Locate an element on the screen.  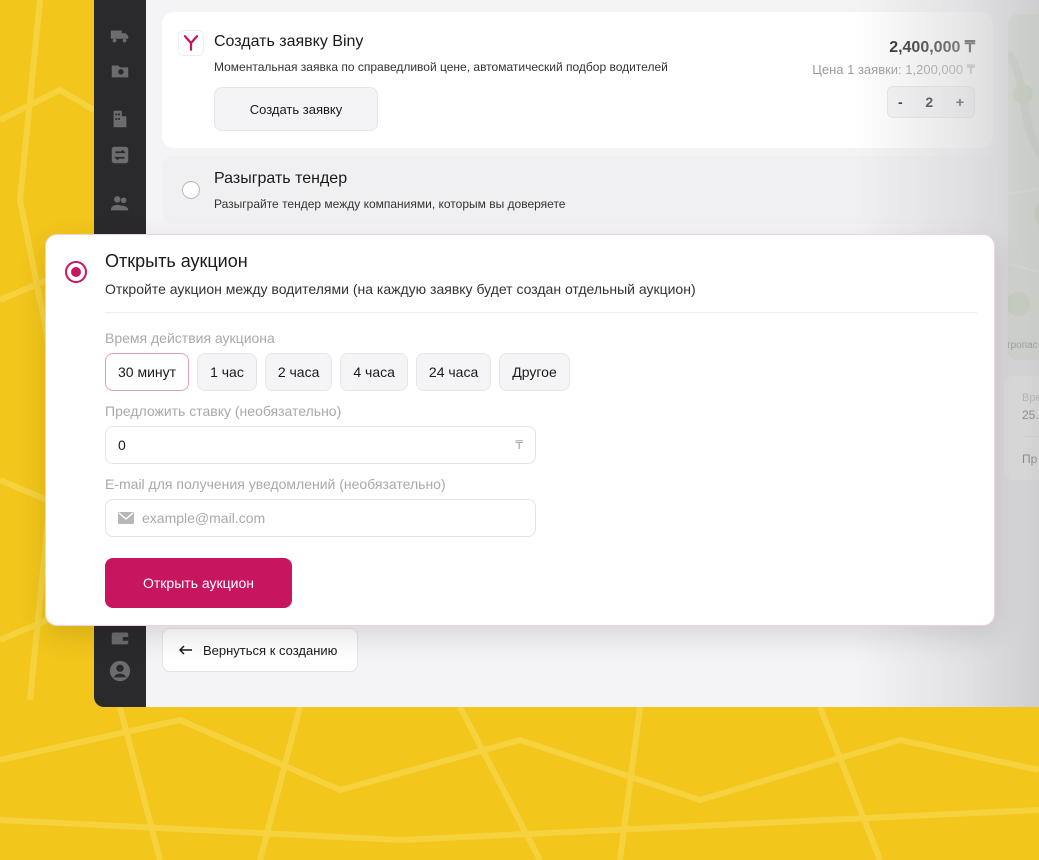
info-divider is located at coordinates (1030, 436).